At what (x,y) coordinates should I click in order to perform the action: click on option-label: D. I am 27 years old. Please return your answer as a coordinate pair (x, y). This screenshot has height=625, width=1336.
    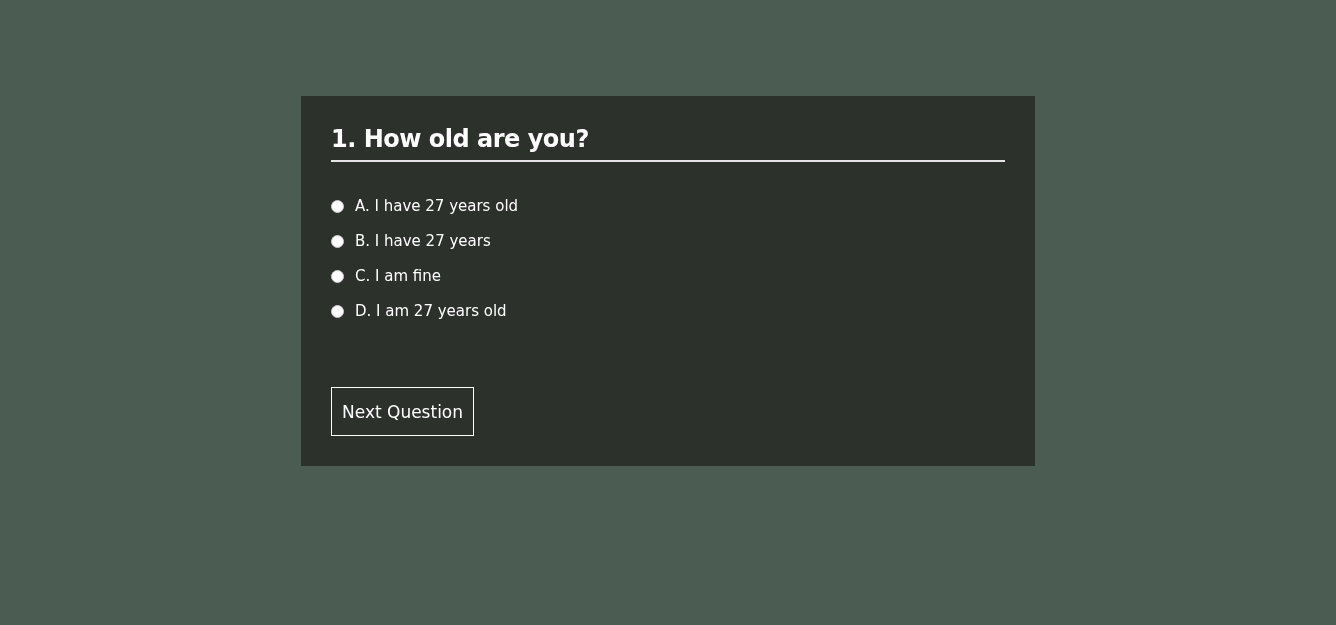
    Looking at the image, I should click on (431, 311).